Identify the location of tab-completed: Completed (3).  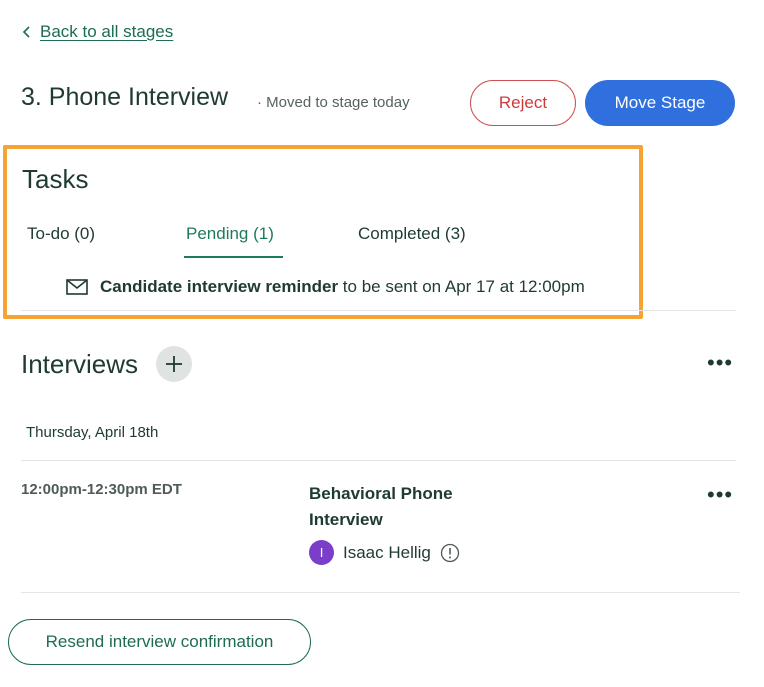
(412, 234).